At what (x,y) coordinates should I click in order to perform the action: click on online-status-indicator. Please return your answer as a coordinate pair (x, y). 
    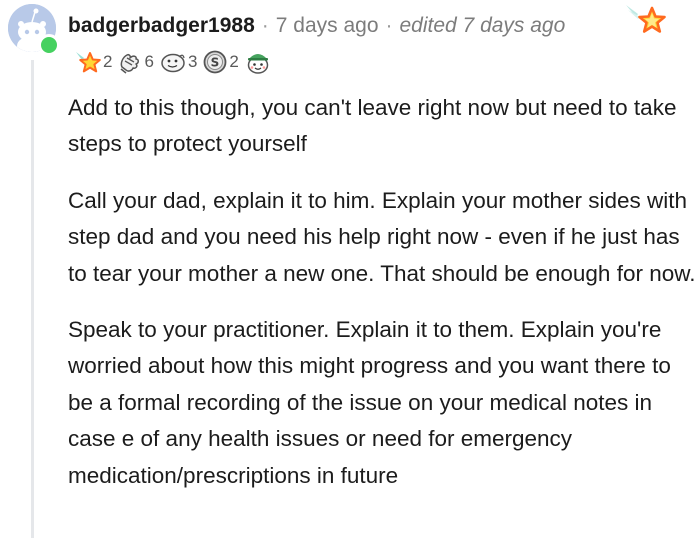
    Looking at the image, I should click on (49, 45).